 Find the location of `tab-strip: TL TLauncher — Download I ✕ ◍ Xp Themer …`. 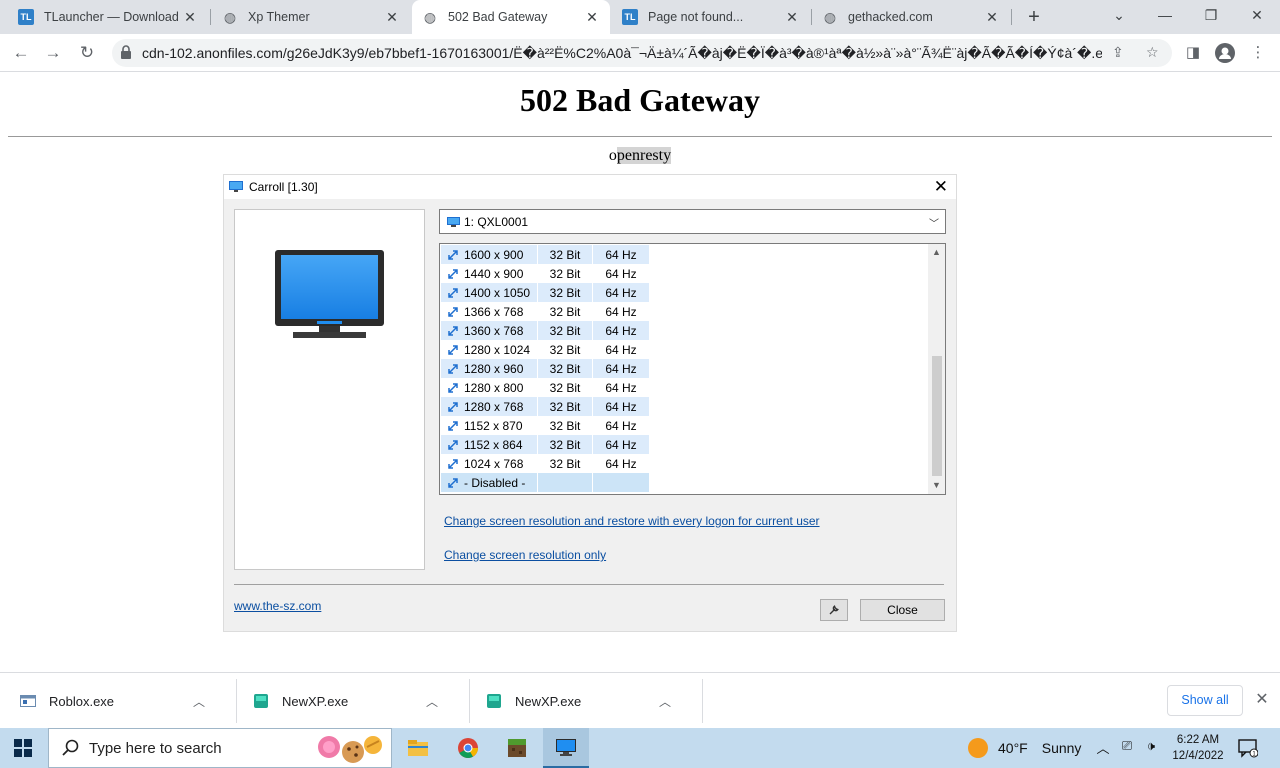

tab-strip: TL TLauncher — Download I ✕ ◍ Xp Themer … is located at coordinates (640, 17).